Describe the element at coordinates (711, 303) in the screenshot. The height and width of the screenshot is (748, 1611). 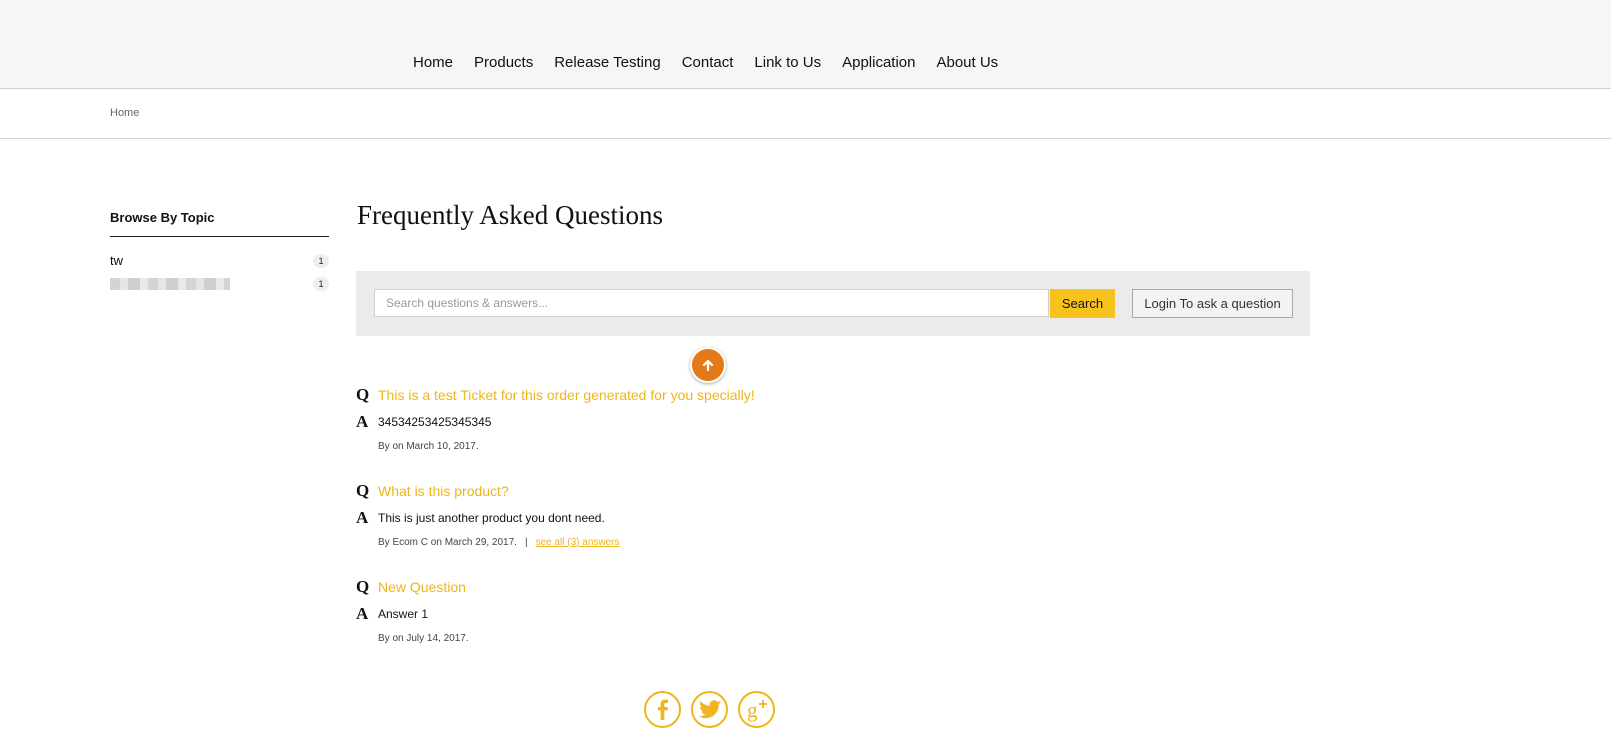
I see `search-input` at that location.